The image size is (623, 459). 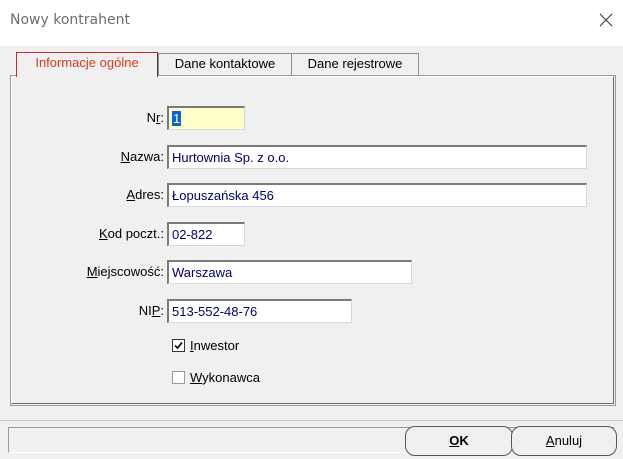 What do you see at coordinates (192, 234) in the screenshot?
I see `kod-pocztowy-value: 02-822` at bounding box center [192, 234].